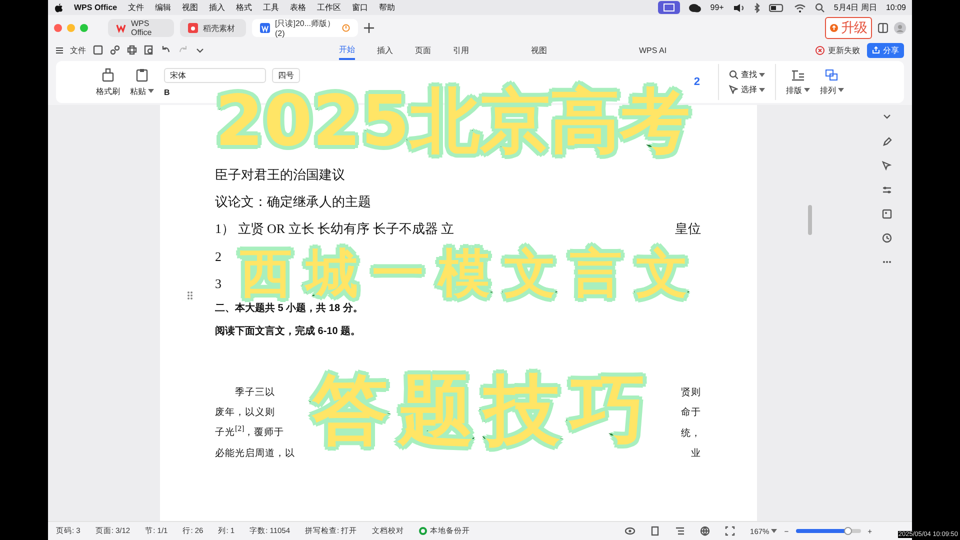 This screenshot has width=960, height=540. What do you see at coordinates (696, 453) in the screenshot?
I see `document-text: 业` at bounding box center [696, 453].